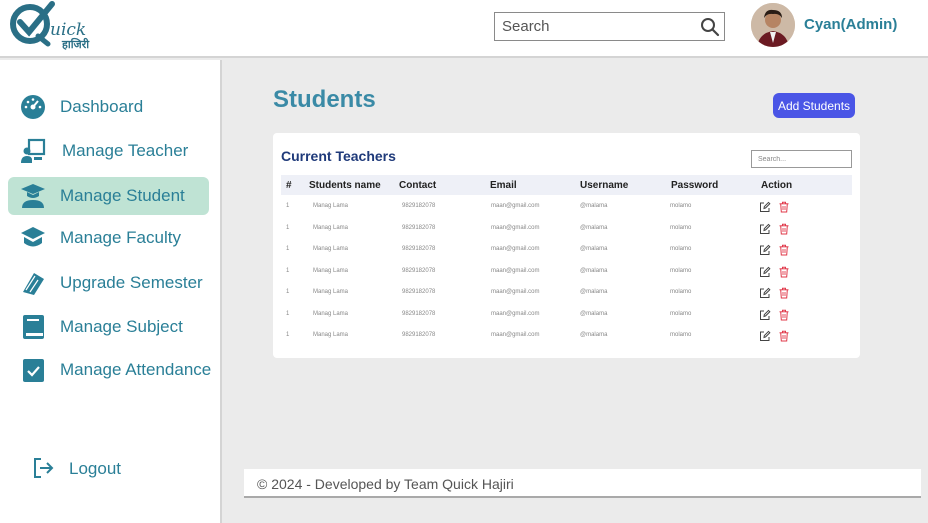 The image size is (928, 523). I want to click on sidebar-item-label: Manage Student, so click(122, 195).